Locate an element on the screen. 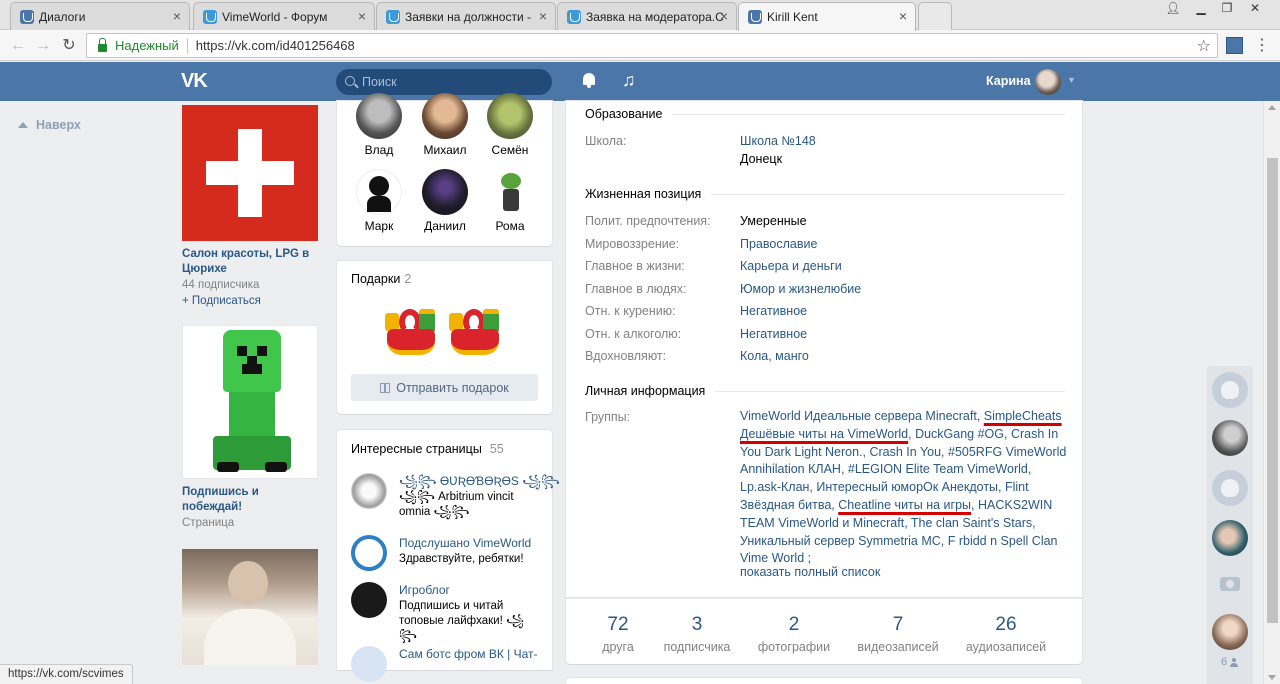 This screenshot has height=684, width=1280. page-item: Сам ботс фром ВК | Чат- is located at coordinates (446, 665).